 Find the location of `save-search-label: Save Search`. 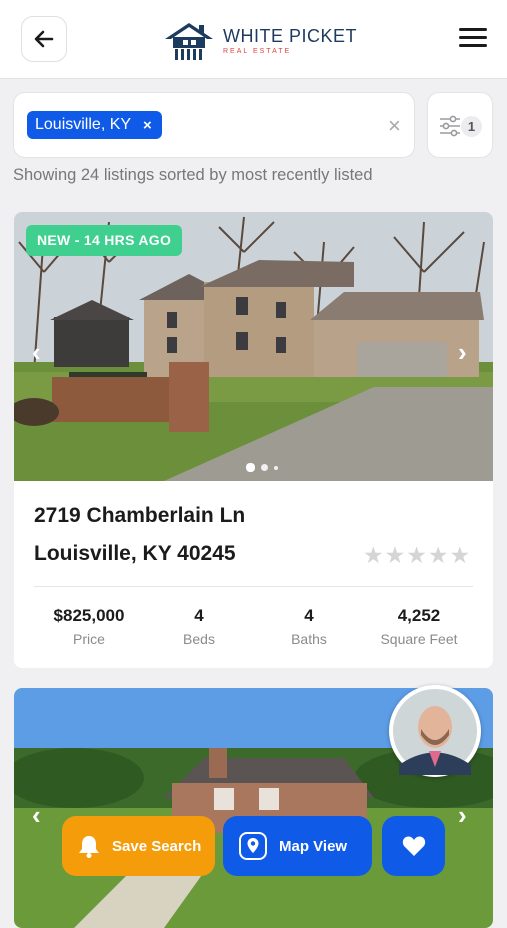

save-search-label: Save Search is located at coordinates (157, 846).